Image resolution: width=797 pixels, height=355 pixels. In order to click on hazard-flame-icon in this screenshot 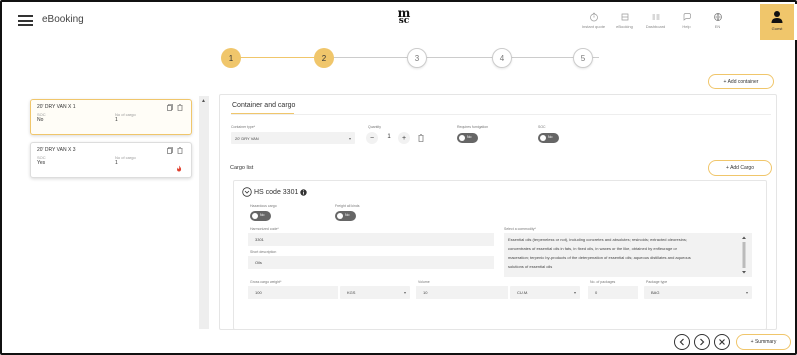, I will do `click(179, 168)`.